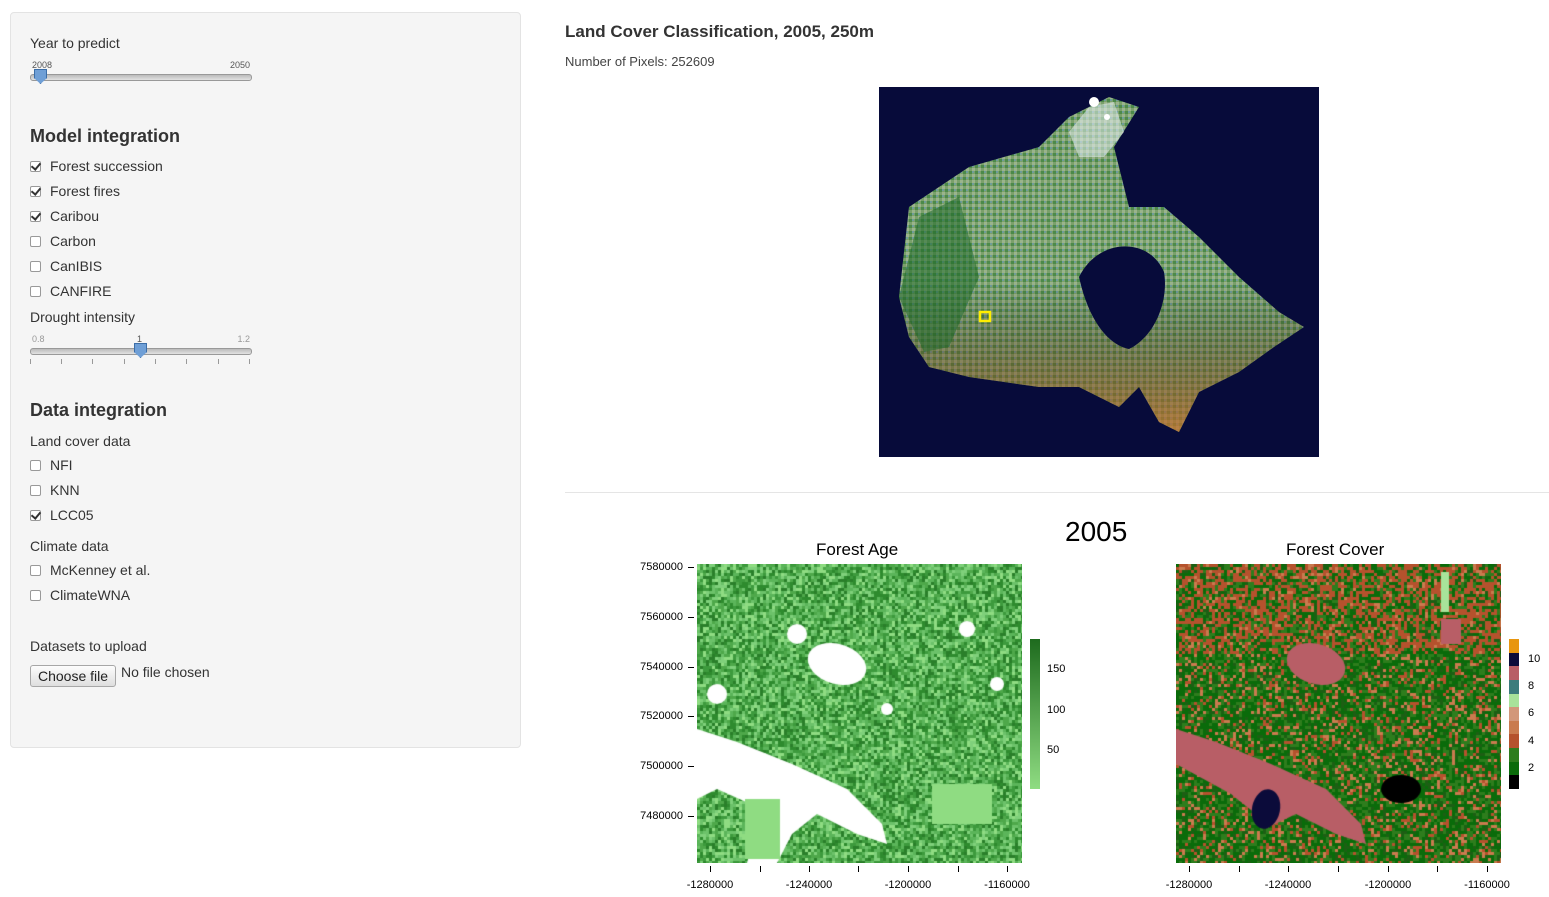 This screenshot has height=897, width=1549. Describe the element at coordinates (1189, 885) in the screenshot. I see `cover-x-tick-label: -1280000` at that location.